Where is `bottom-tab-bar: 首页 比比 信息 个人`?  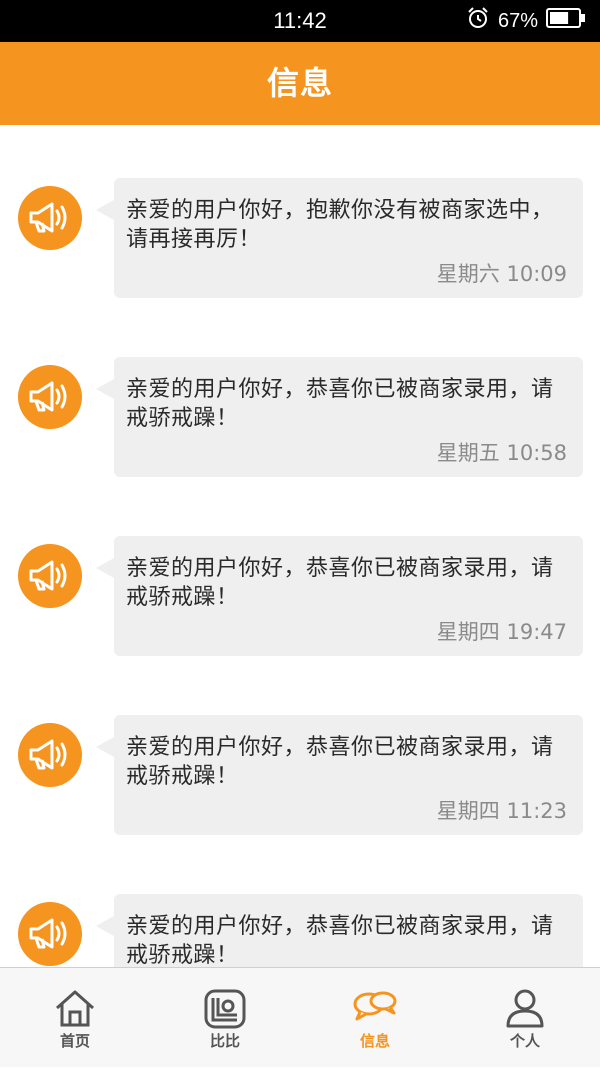 bottom-tab-bar: 首页 比比 信息 个人 is located at coordinates (300, 1017).